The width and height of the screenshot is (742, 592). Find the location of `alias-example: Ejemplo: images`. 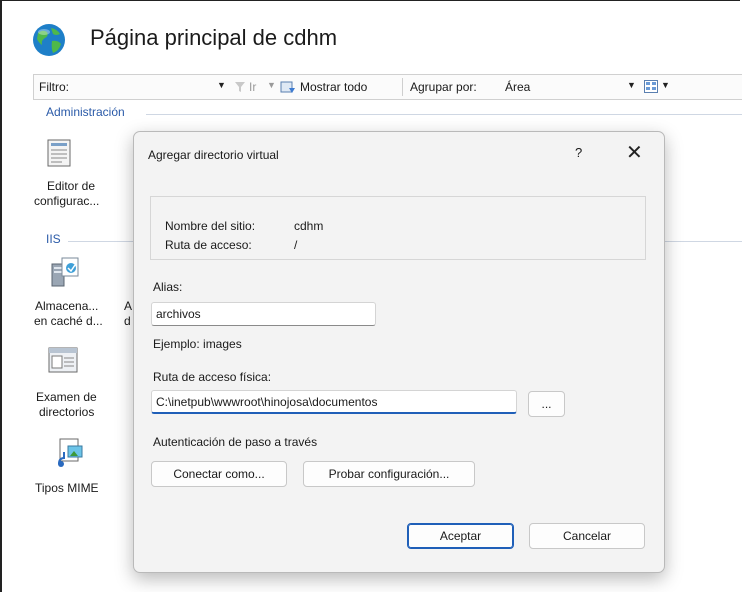

alias-example: Ejemplo: images is located at coordinates (197, 344).